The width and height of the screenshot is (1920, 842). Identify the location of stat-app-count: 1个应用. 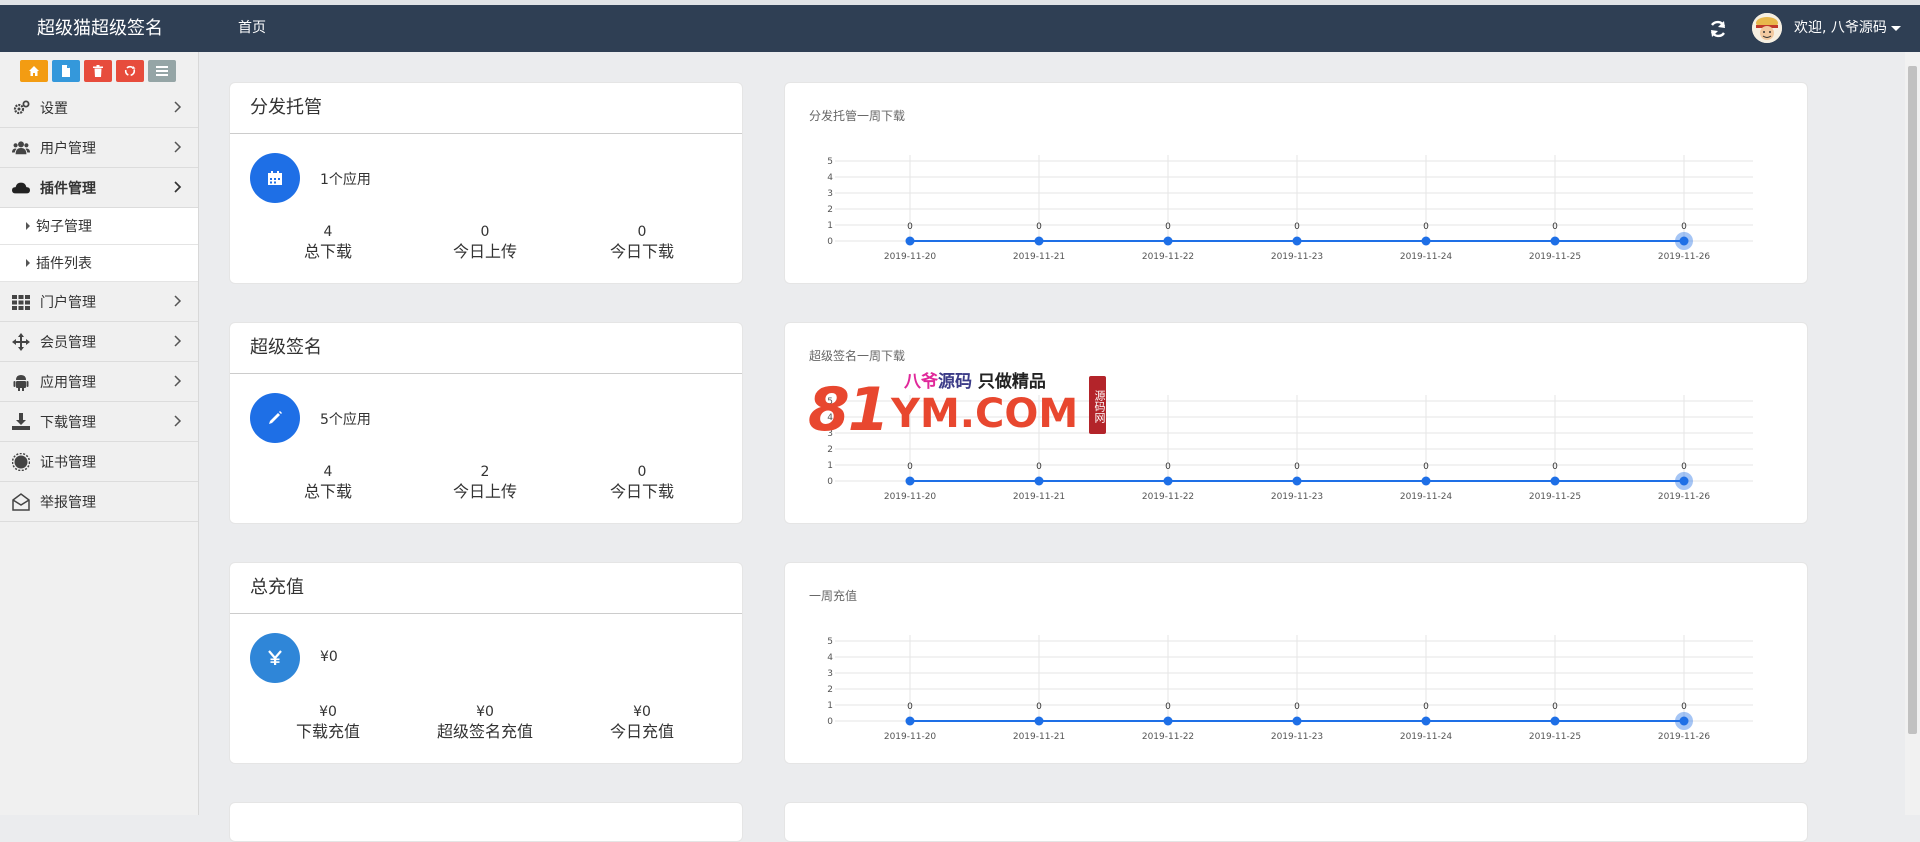
(345, 180).